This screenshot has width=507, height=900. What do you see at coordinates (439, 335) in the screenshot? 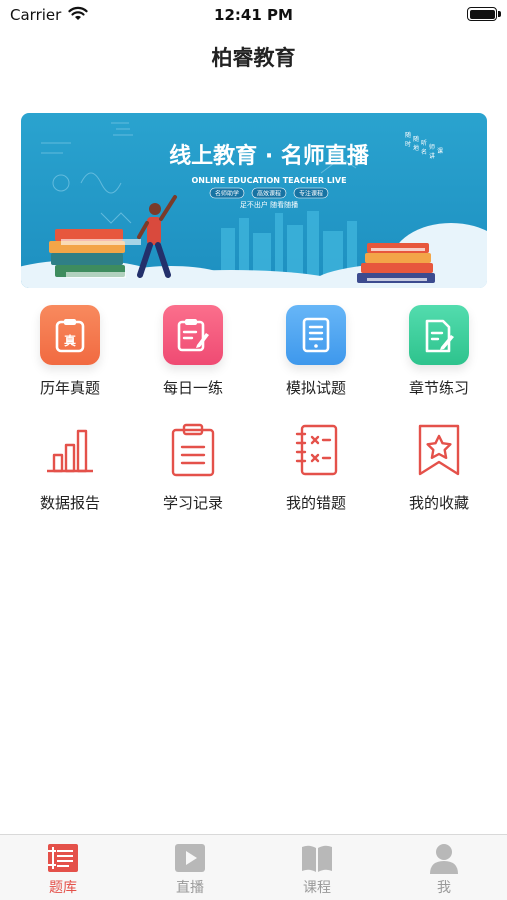
I see `chapter-practice-icon` at bounding box center [439, 335].